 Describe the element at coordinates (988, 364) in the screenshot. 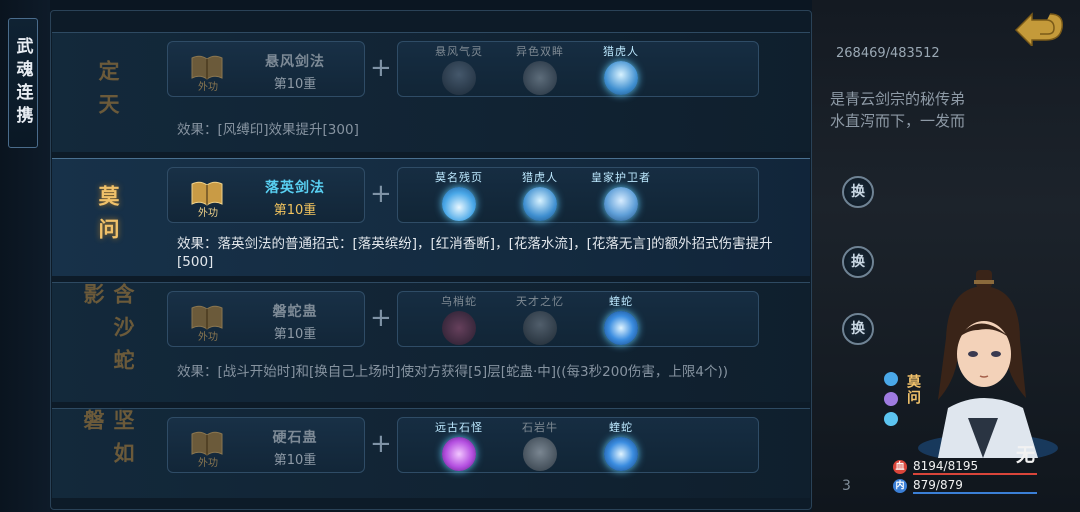

I see `character-portrait` at that location.